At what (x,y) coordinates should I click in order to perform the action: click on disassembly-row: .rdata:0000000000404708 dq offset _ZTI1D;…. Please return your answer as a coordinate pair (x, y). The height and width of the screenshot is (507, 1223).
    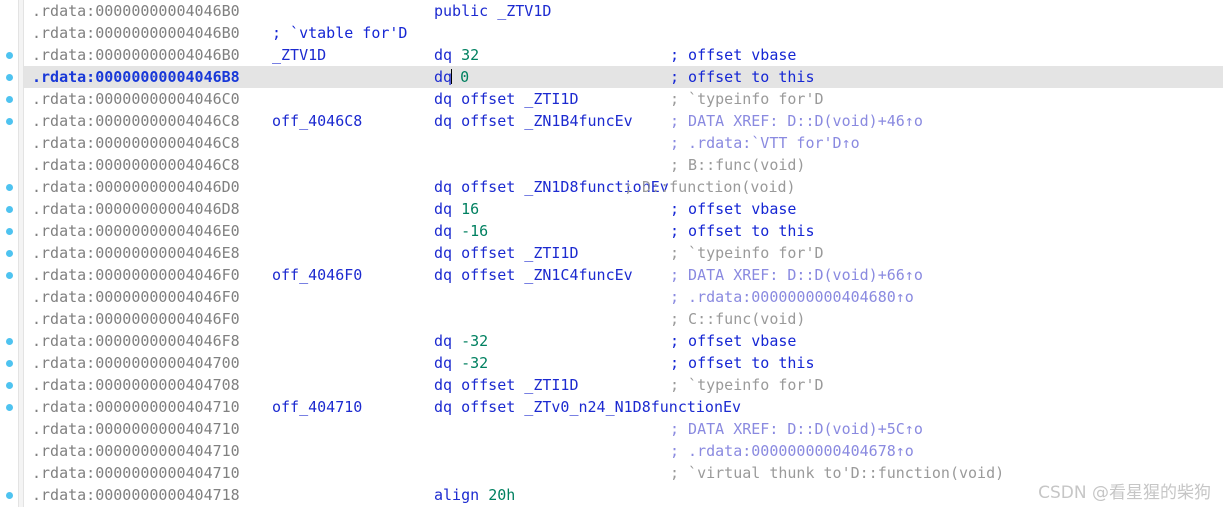
    Looking at the image, I should click on (611, 385).